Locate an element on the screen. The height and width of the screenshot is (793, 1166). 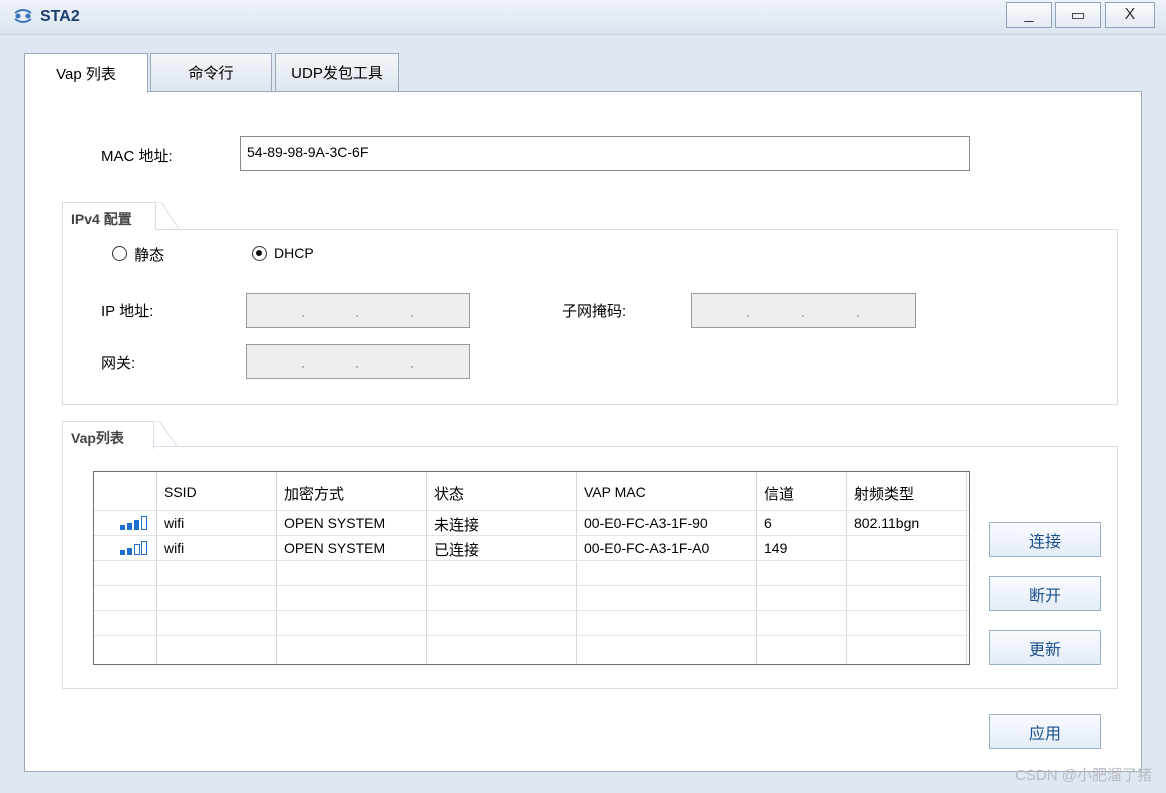
ip-address-field: · · · is located at coordinates (358, 310).